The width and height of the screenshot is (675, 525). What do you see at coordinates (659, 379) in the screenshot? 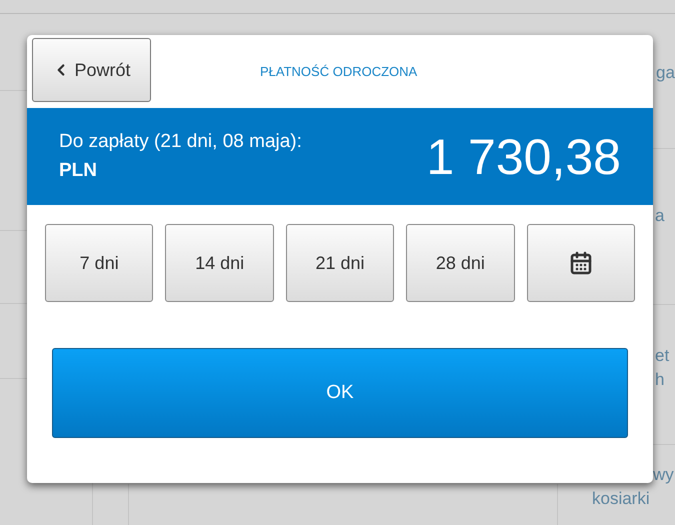
I see `background-text: h` at bounding box center [659, 379].